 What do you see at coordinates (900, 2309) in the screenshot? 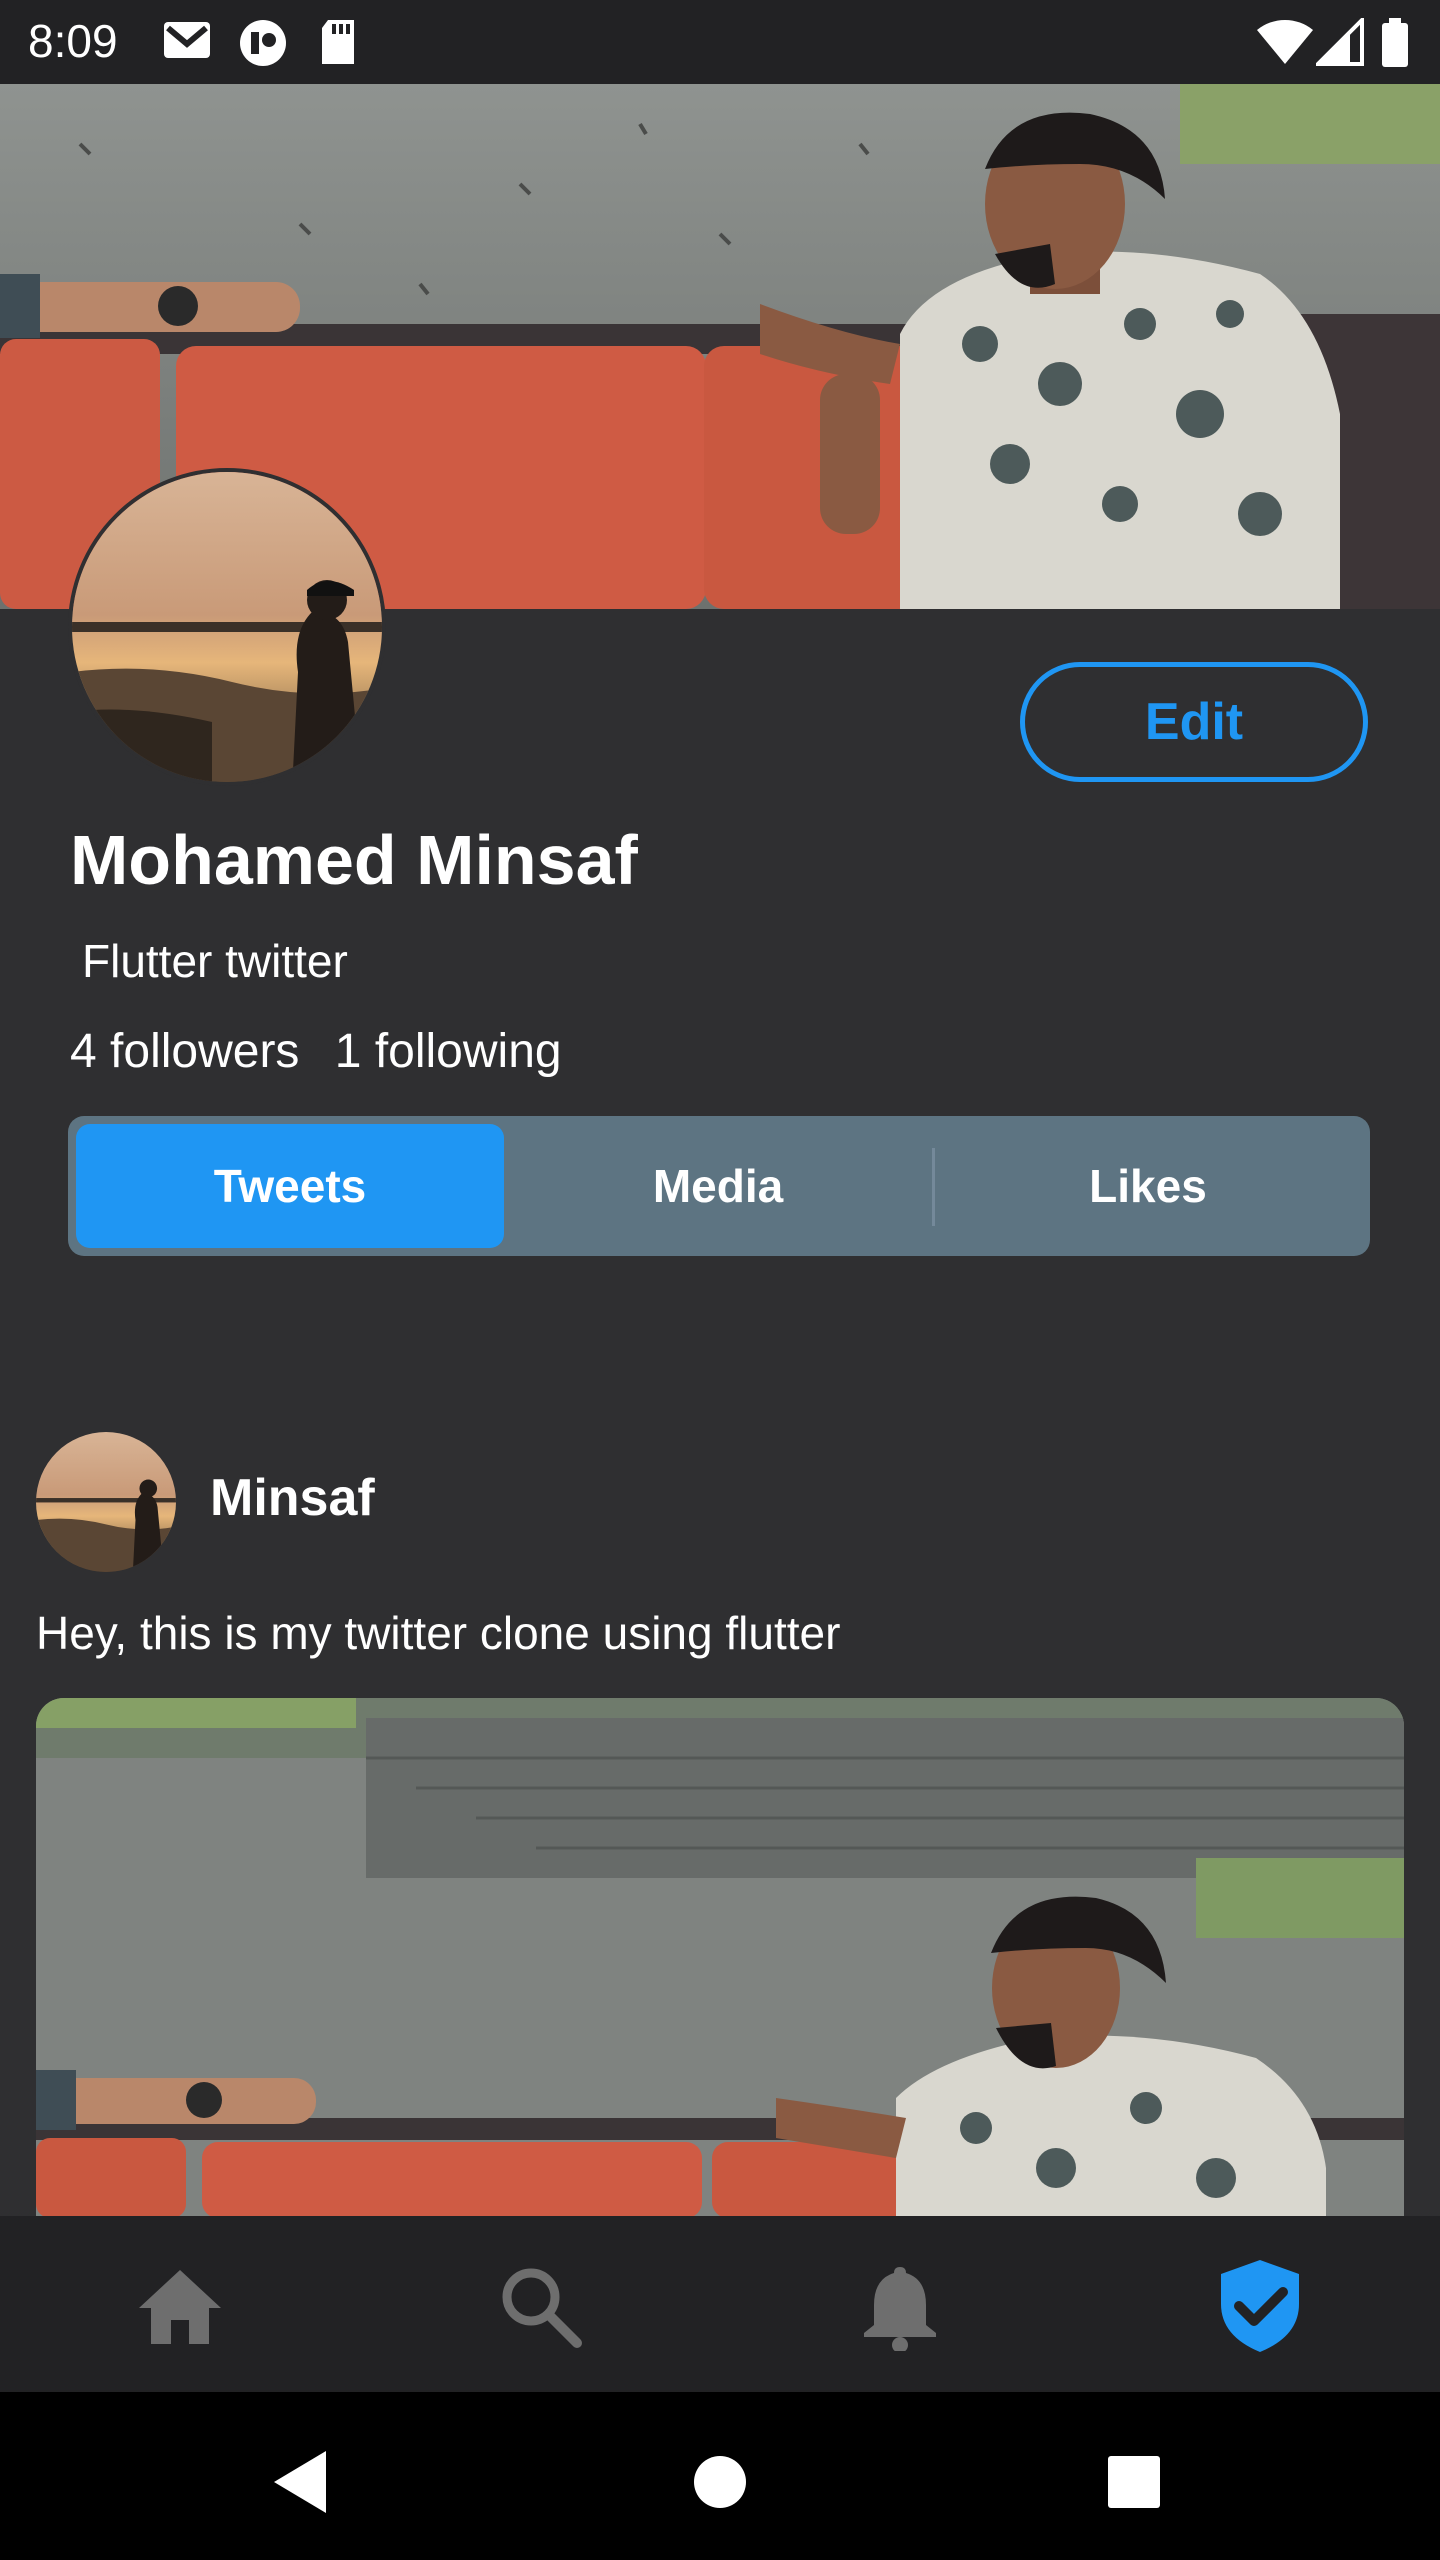
I see `bell-icon` at bounding box center [900, 2309].